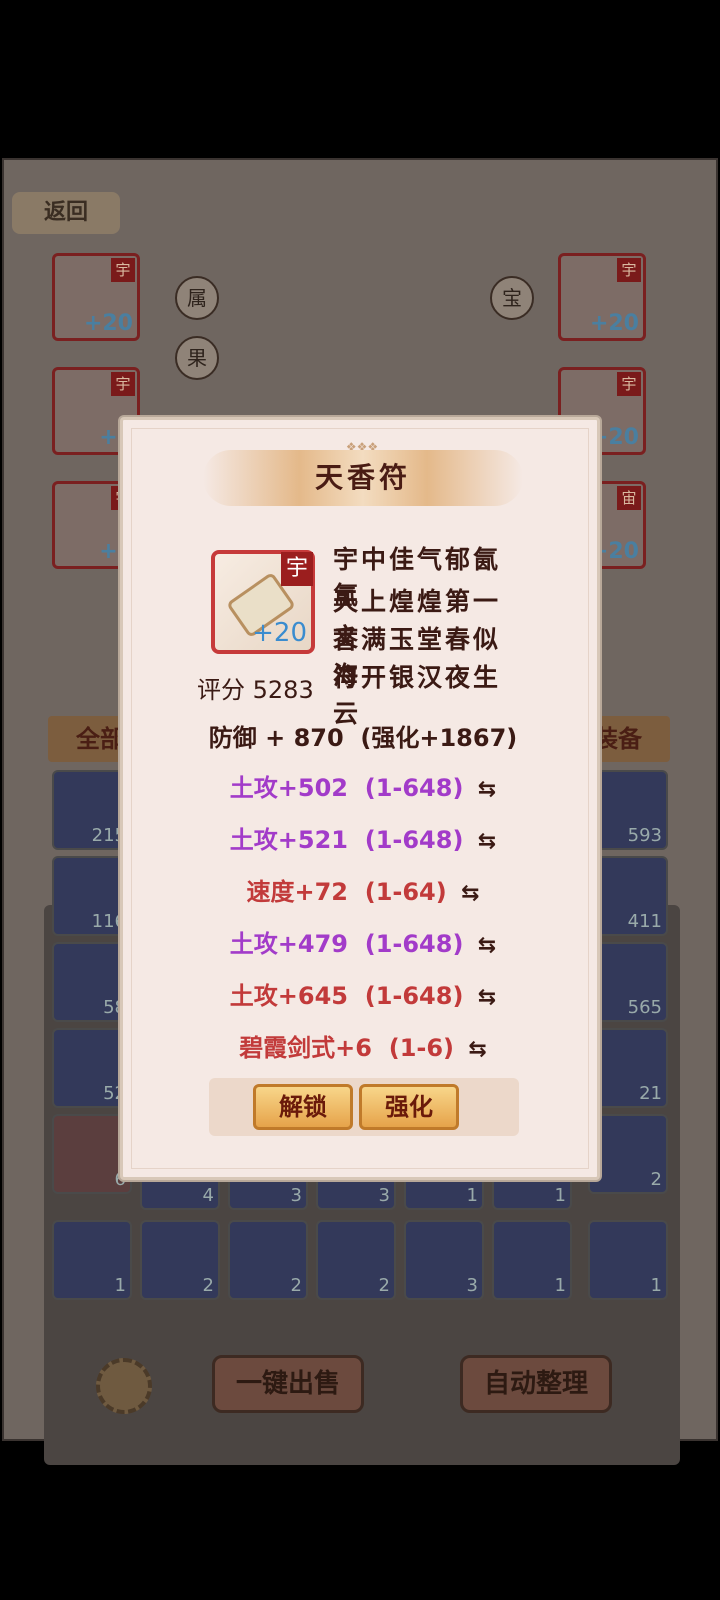  Describe the element at coordinates (288, 1384) in the screenshot. I see `sell-all-button: 一键出售` at that location.